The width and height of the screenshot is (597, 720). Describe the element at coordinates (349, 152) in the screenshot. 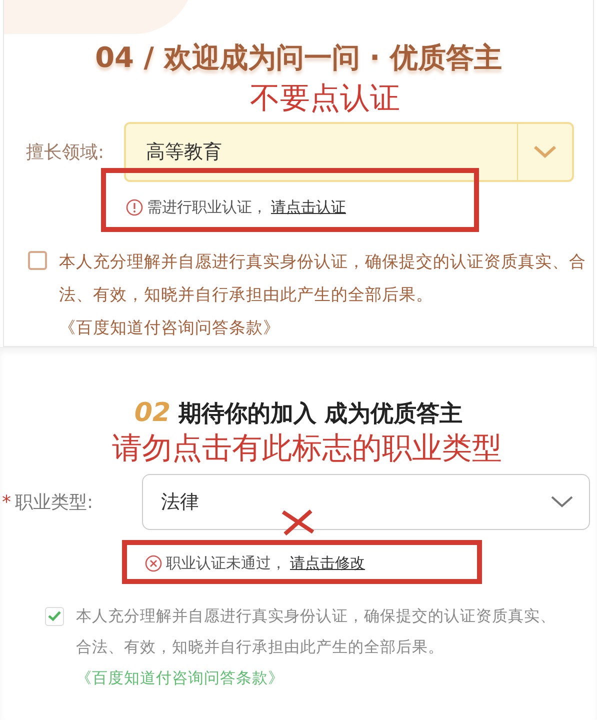

I see `select-field: 高等教育` at that location.